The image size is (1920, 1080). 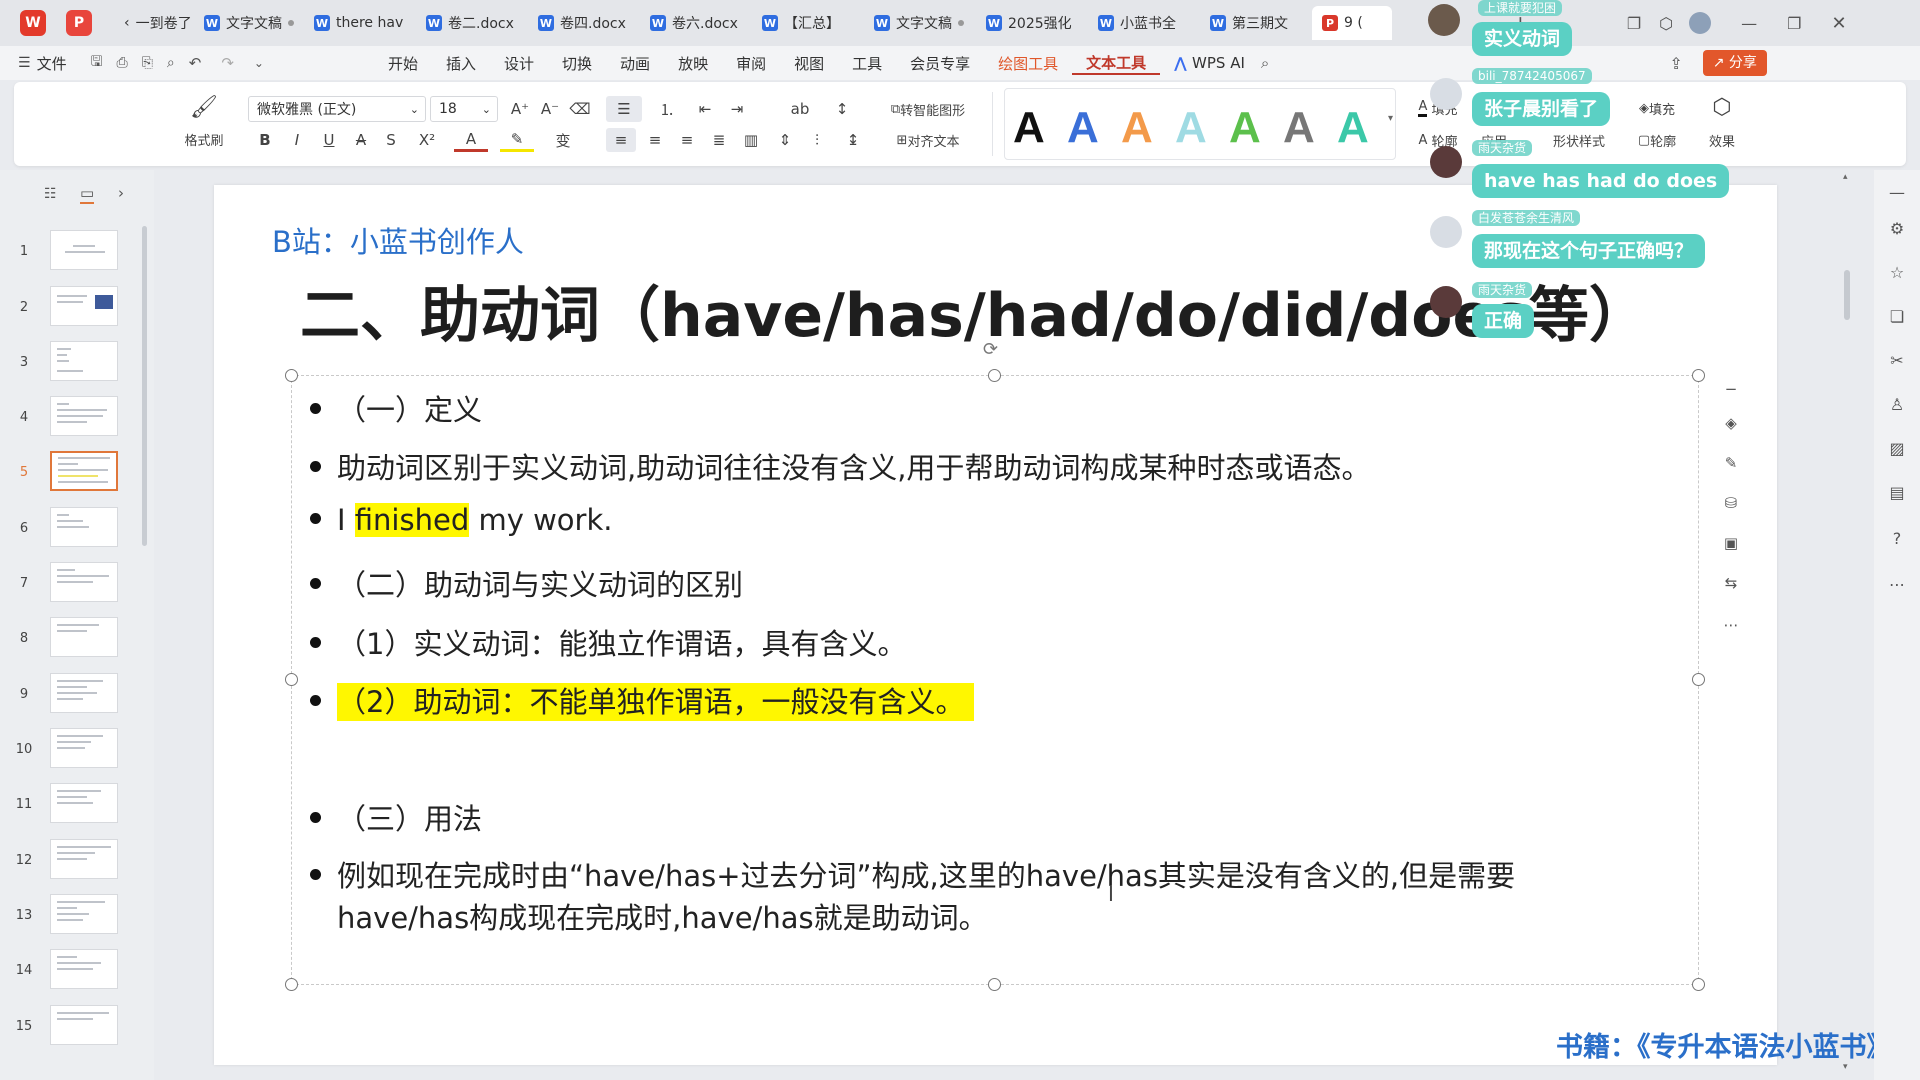 I want to click on shadow-text-icon: S, so click(x=391, y=140).